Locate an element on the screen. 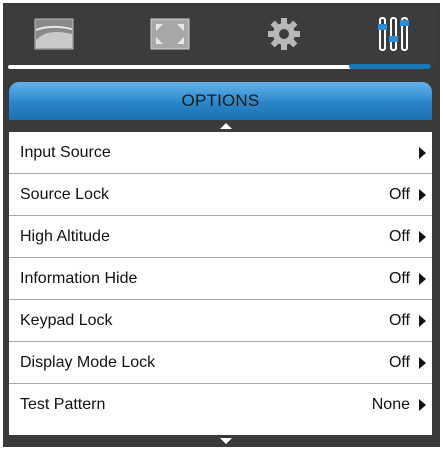 The width and height of the screenshot is (443, 450). menu-item-label: Display Mode Lock is located at coordinates (88, 362).